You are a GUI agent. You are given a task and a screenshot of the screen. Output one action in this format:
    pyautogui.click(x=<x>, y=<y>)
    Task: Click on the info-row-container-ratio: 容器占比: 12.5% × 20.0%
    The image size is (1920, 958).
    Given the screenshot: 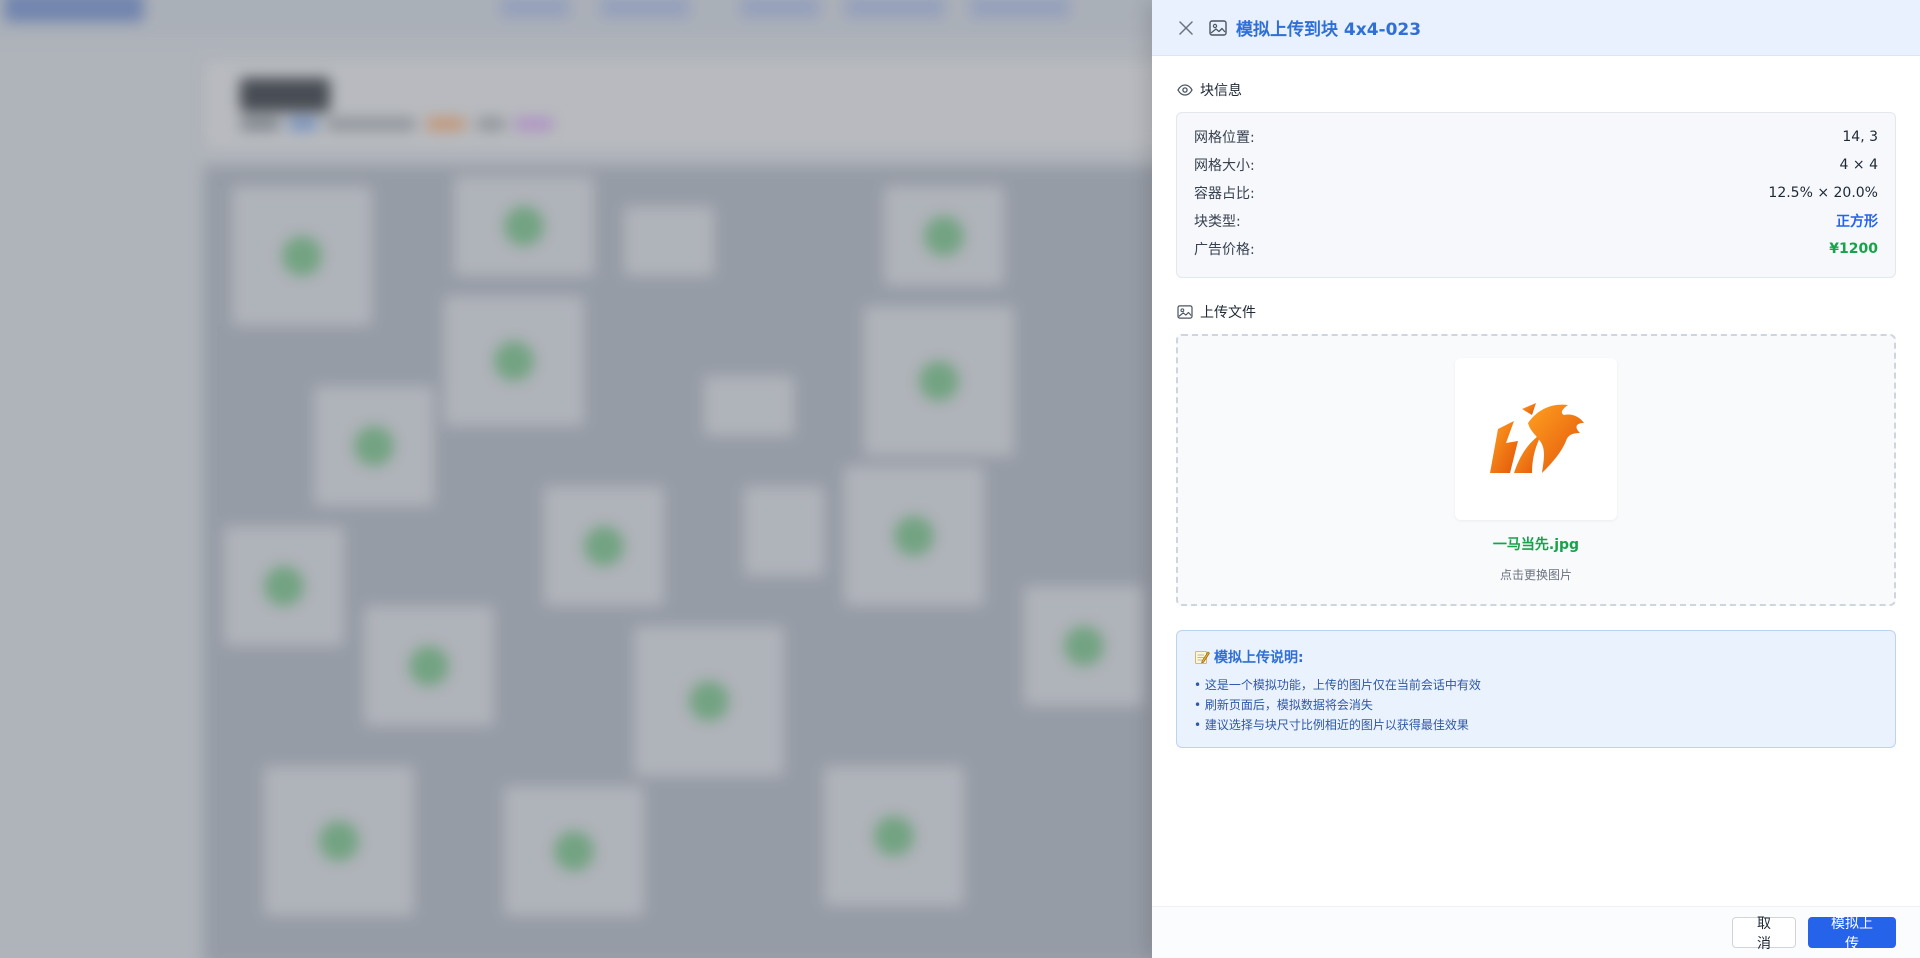 What is the action you would take?
    pyautogui.click(x=1536, y=193)
    